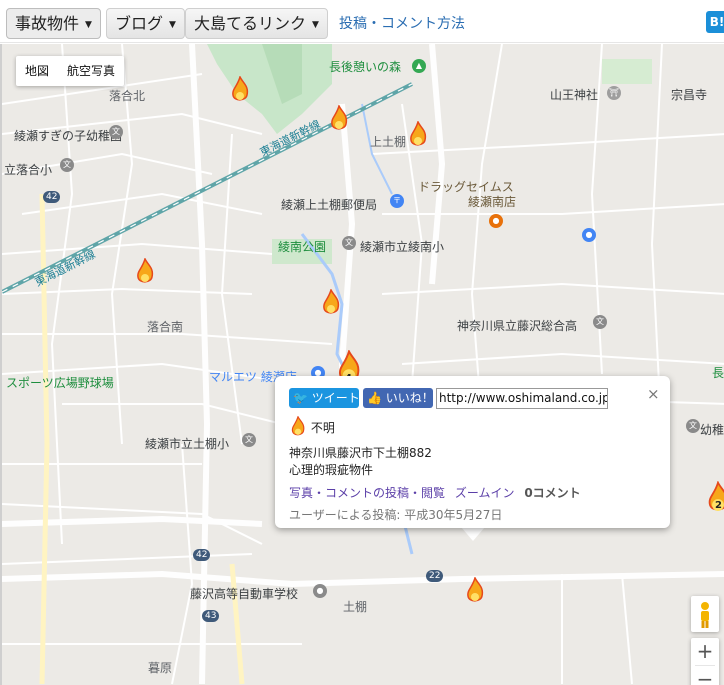  What do you see at coordinates (160, 668) in the screenshot?
I see `map-label-area: 暮原` at bounding box center [160, 668].